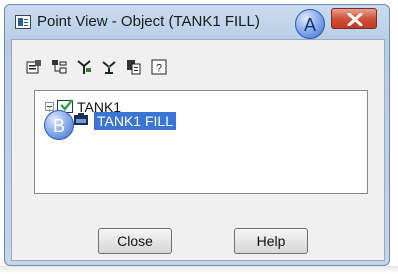 The image size is (398, 274). I want to click on tree-node-label-selected: TANK1 FILL, so click(135, 121).